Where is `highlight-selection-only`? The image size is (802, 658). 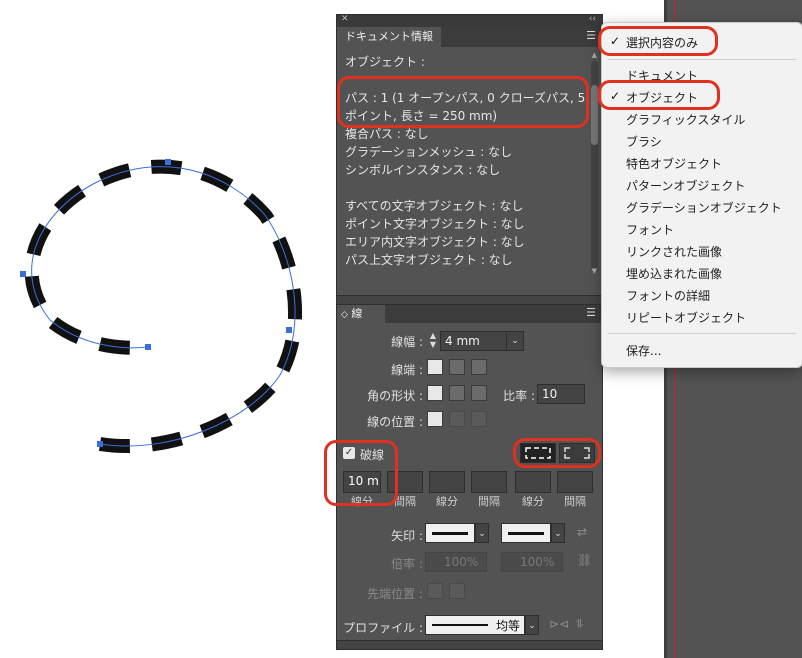
highlight-selection-only is located at coordinates (658, 41).